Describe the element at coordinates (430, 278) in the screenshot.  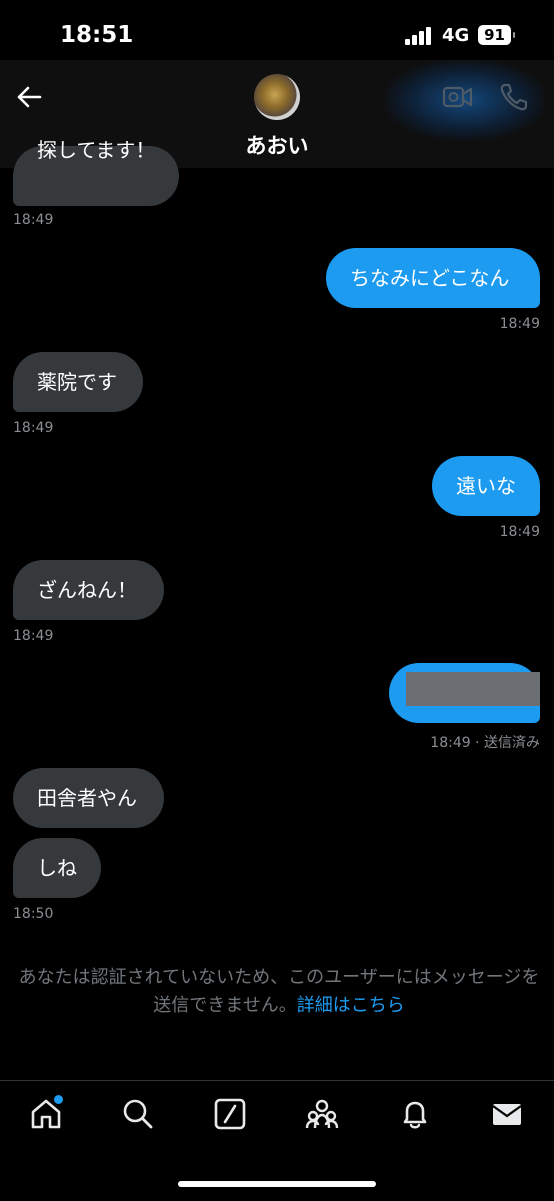
I see `message-text: ちなみにどこなん` at that location.